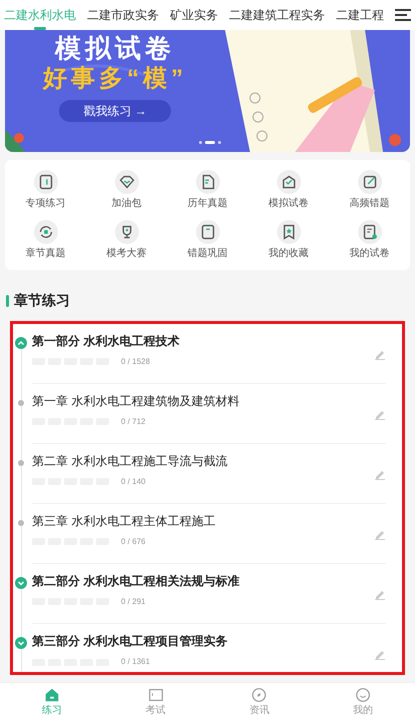 Image resolution: width=415 pixels, height=720 pixels. What do you see at coordinates (130, 641) in the screenshot?
I see `part-title: 第三部分 水利水电工程项目管理实务` at bounding box center [130, 641].